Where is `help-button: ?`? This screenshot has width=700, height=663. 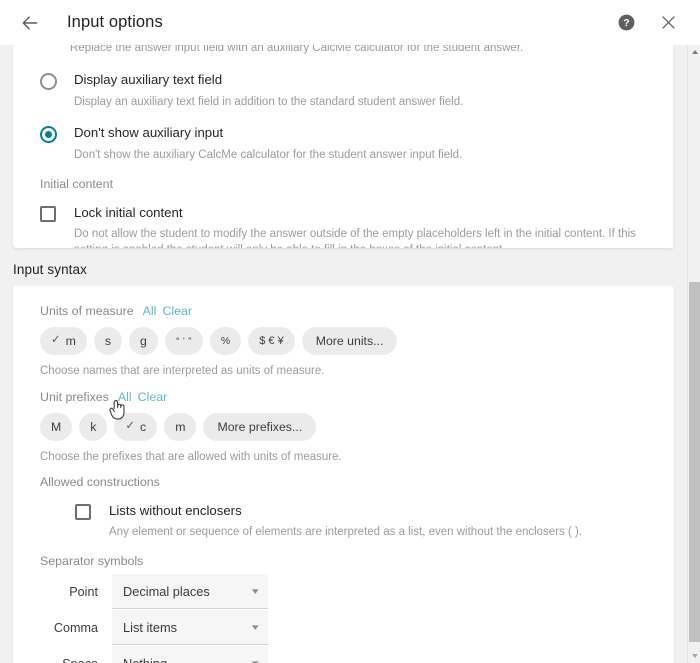 help-button: ? is located at coordinates (626, 23).